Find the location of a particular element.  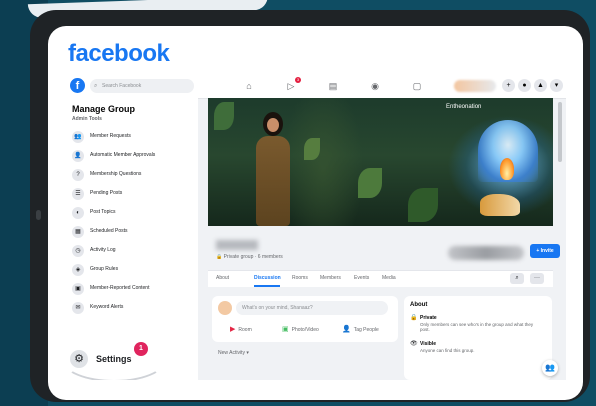

pending-posts-icon: ☰ is located at coordinates (78, 194).